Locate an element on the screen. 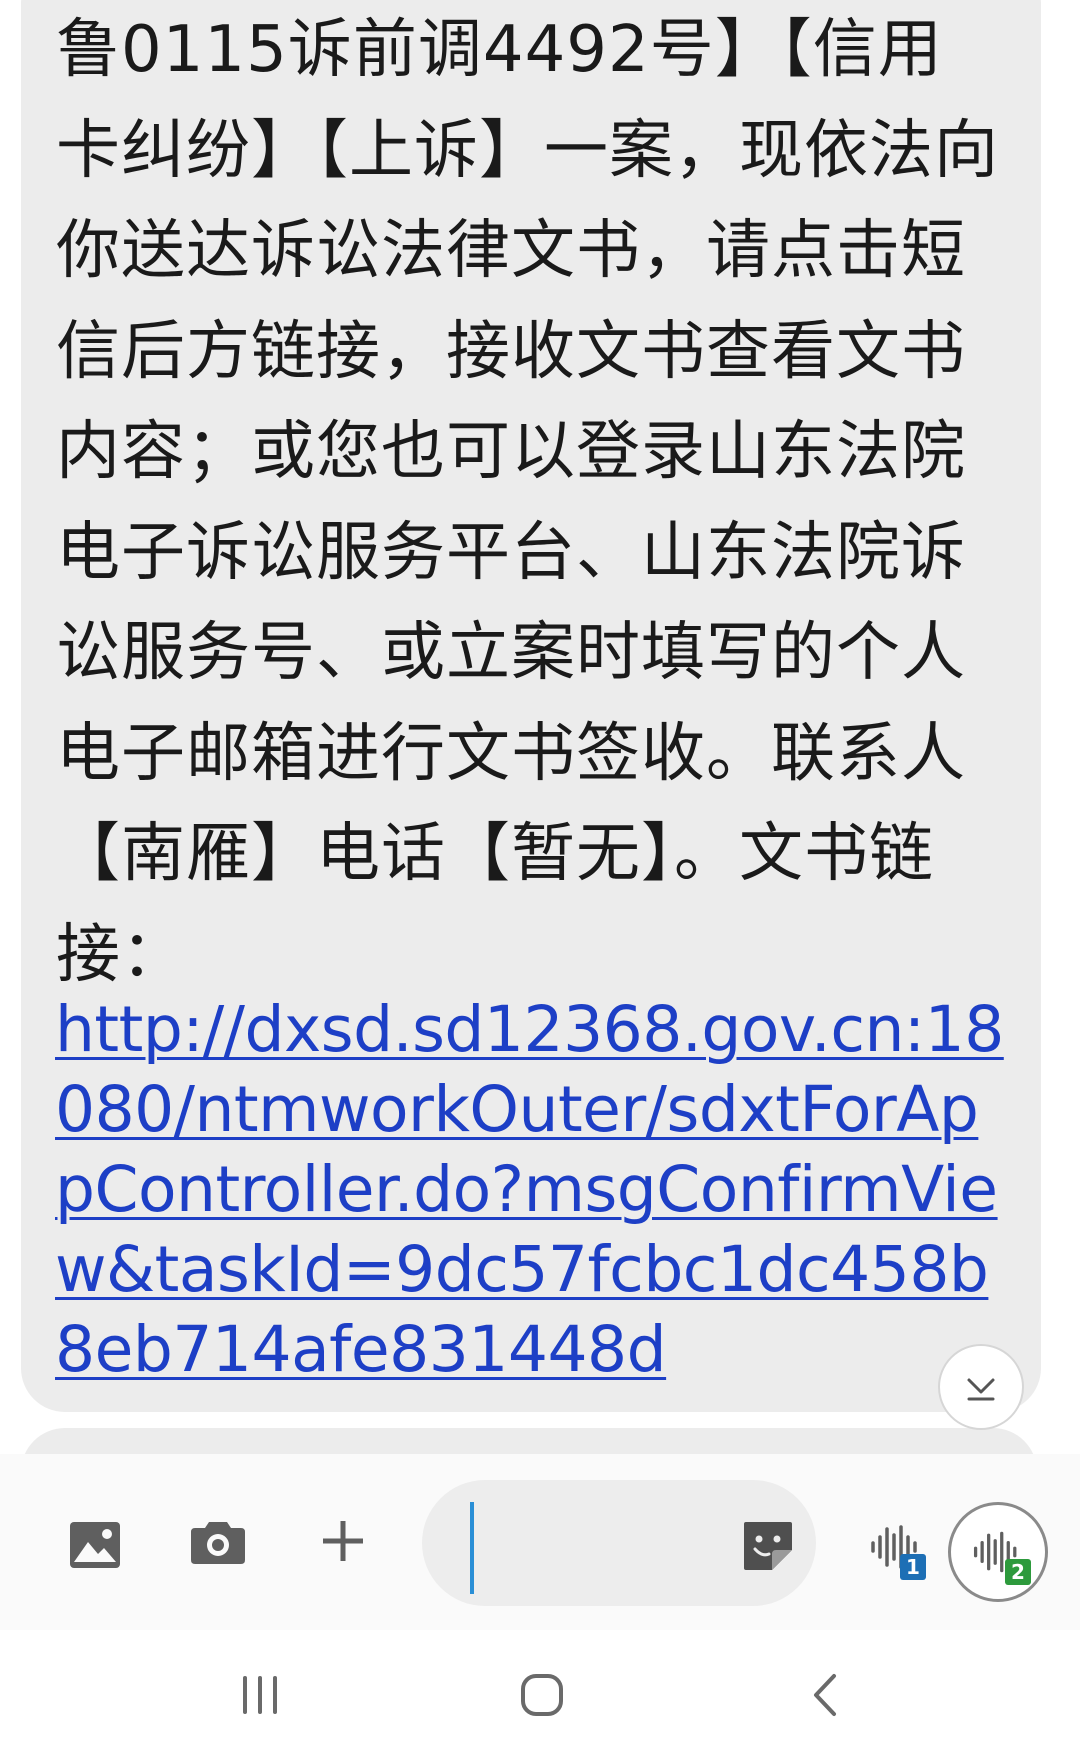  image-icon is located at coordinates (95, 1545).